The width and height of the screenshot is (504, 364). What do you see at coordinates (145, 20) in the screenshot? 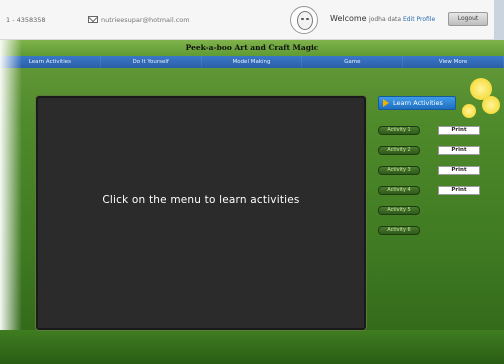
I see `email-address: nutrieesupar@hotmail.com` at bounding box center [145, 20].